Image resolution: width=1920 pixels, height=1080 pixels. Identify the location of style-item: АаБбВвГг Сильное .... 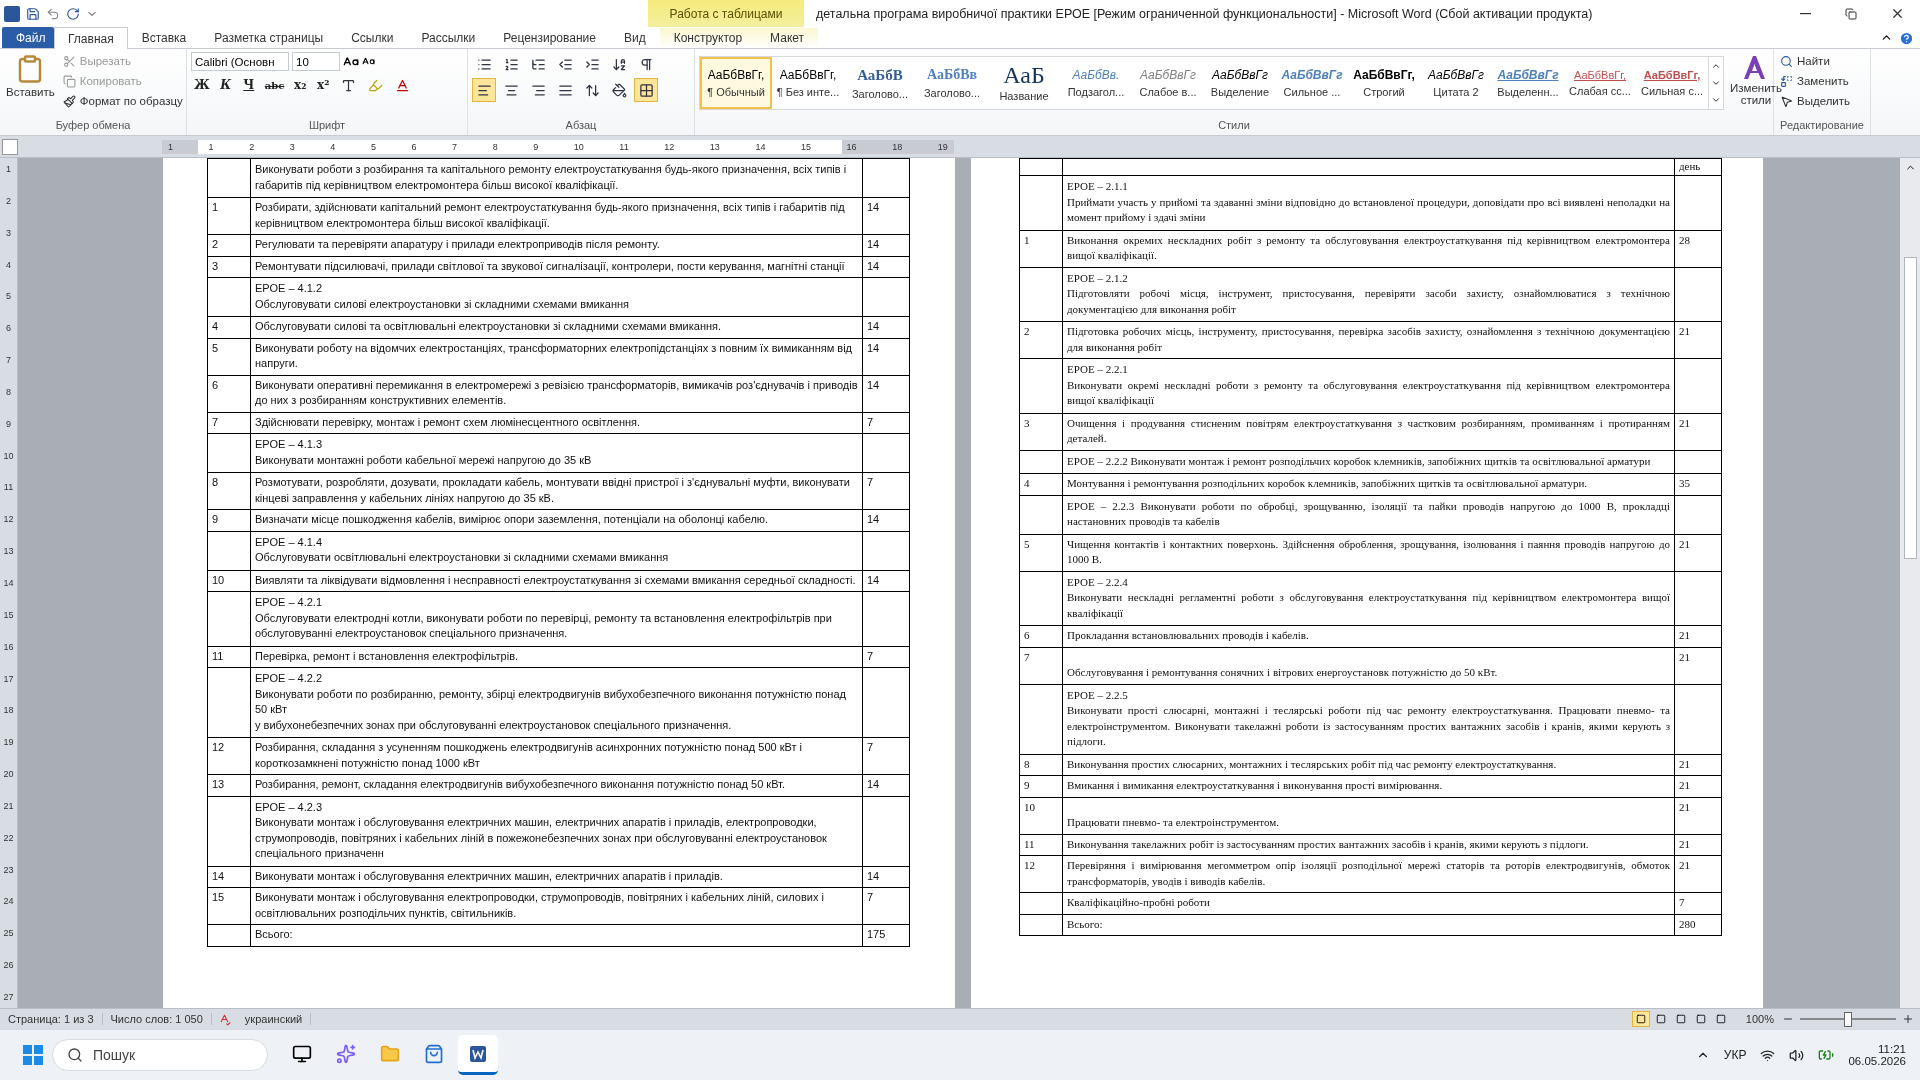
(1312, 83).